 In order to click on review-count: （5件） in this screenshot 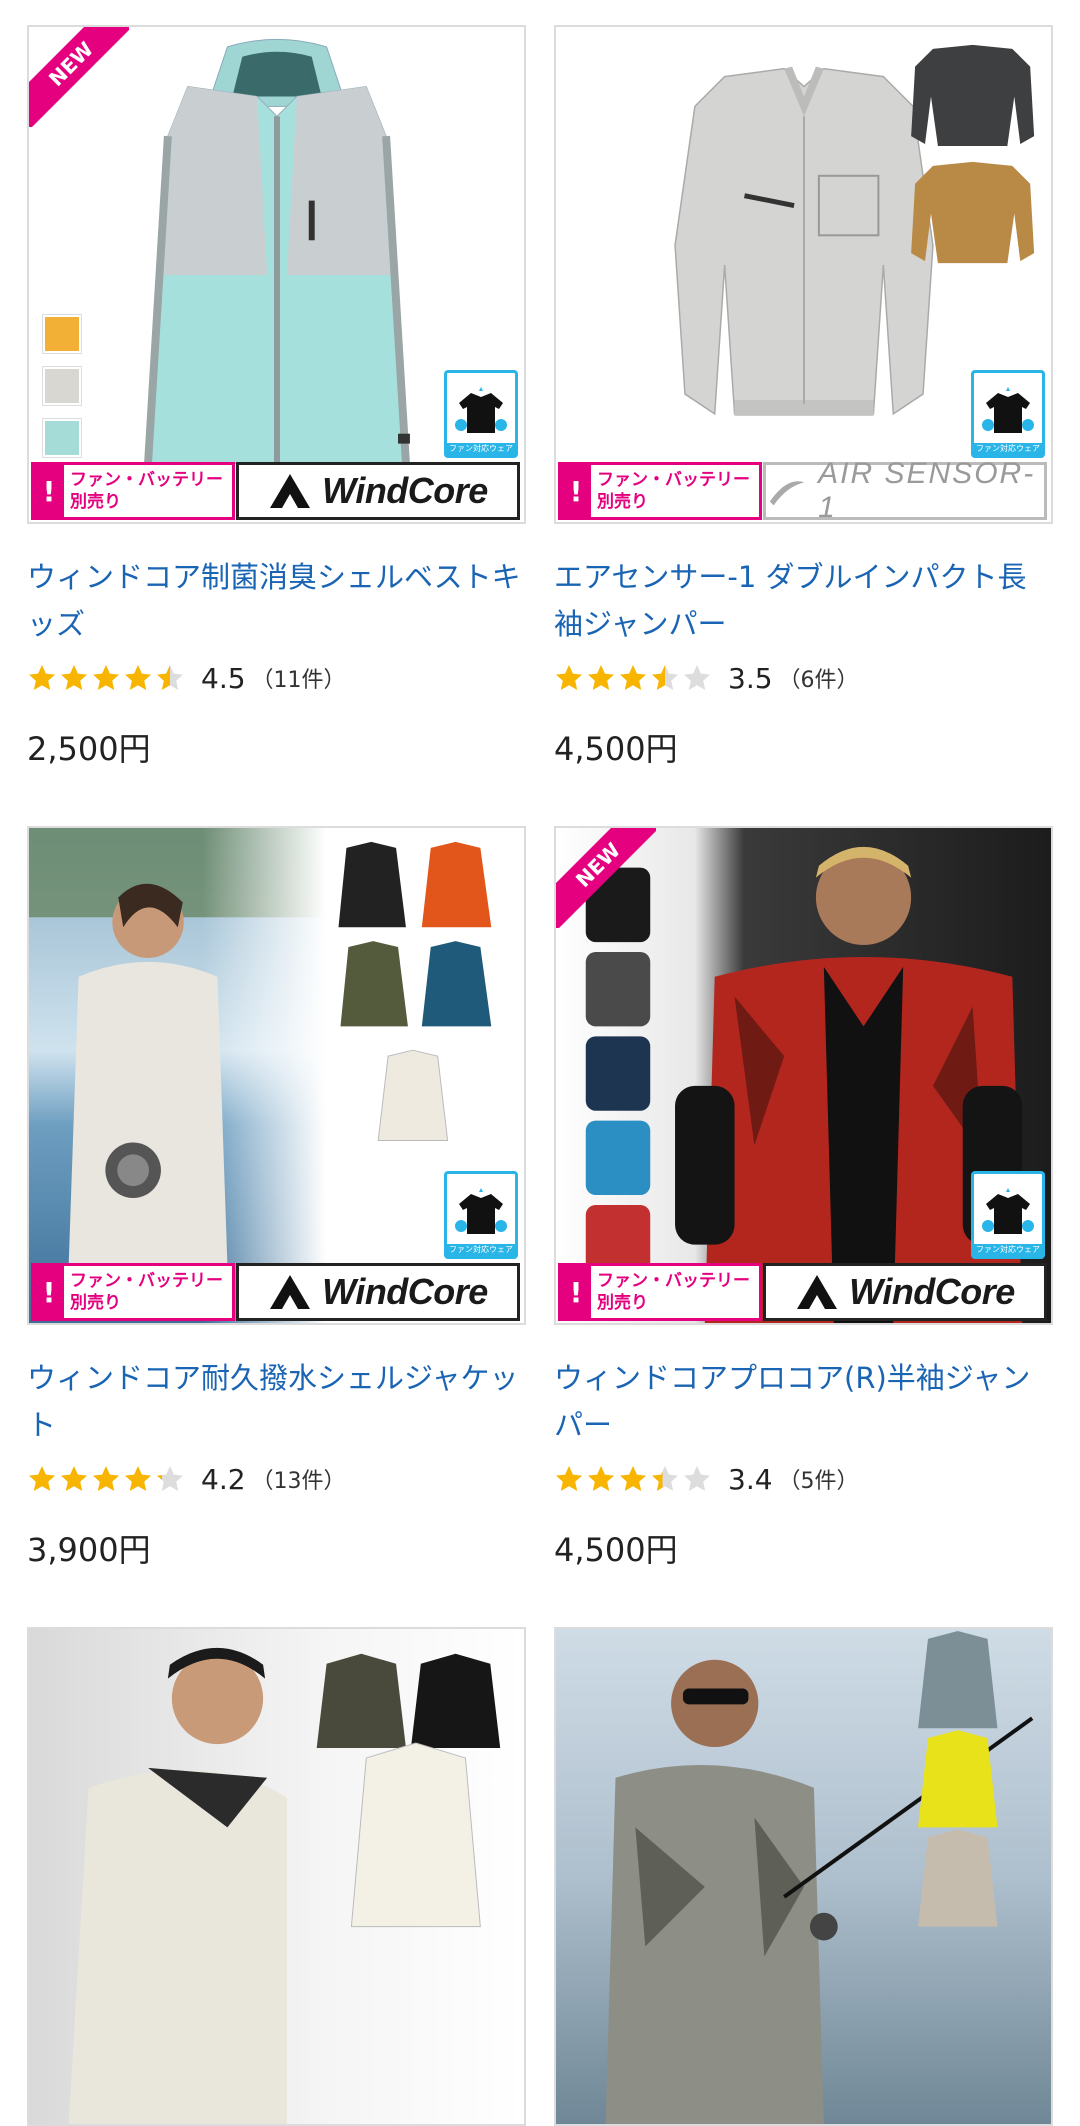, I will do `click(819, 1479)`.